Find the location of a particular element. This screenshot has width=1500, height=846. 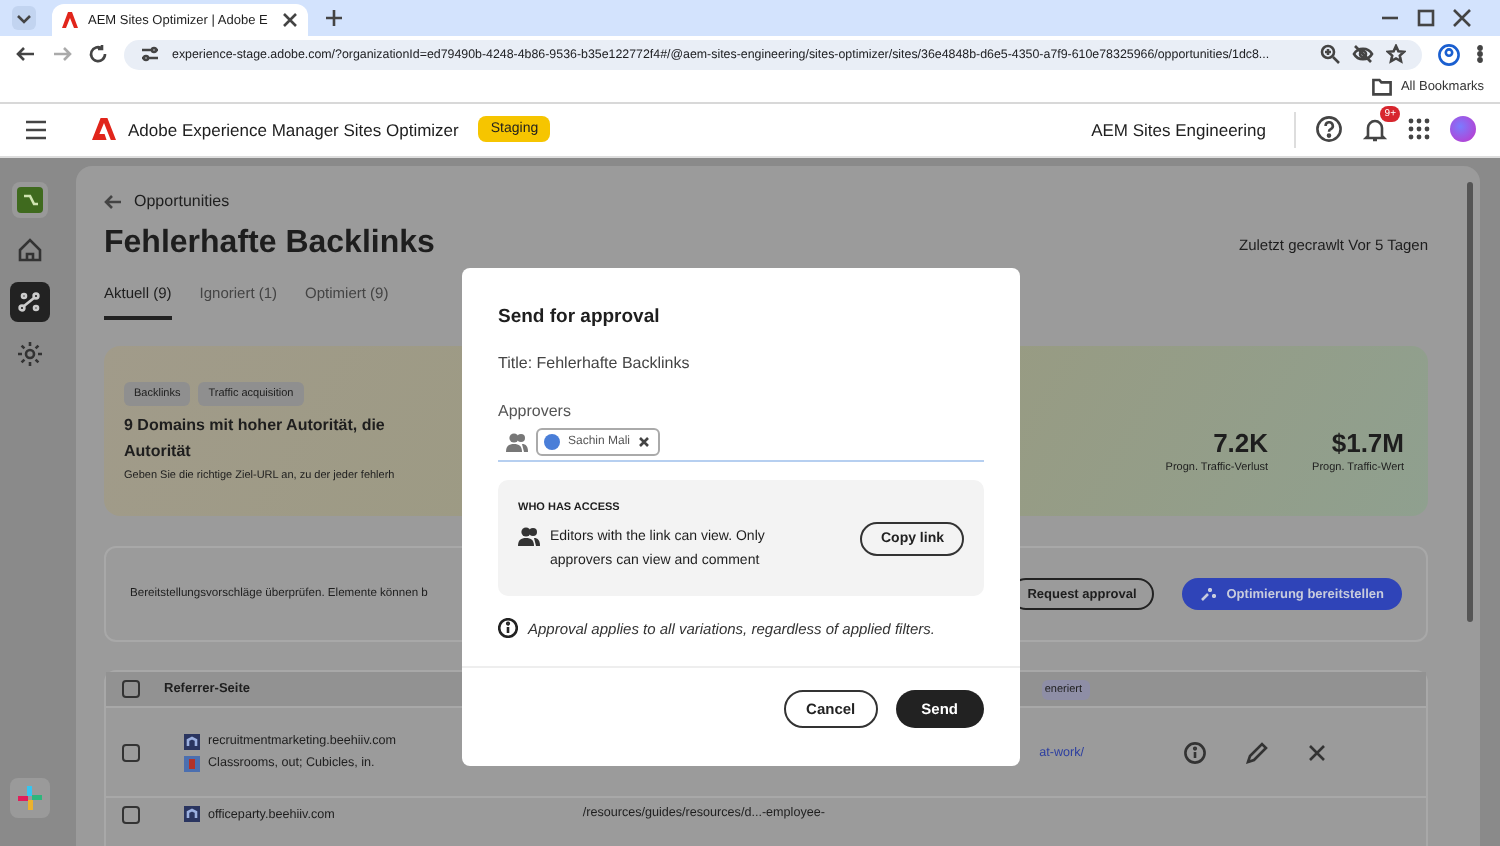

pencil-icon is located at coordinates (1257, 752).